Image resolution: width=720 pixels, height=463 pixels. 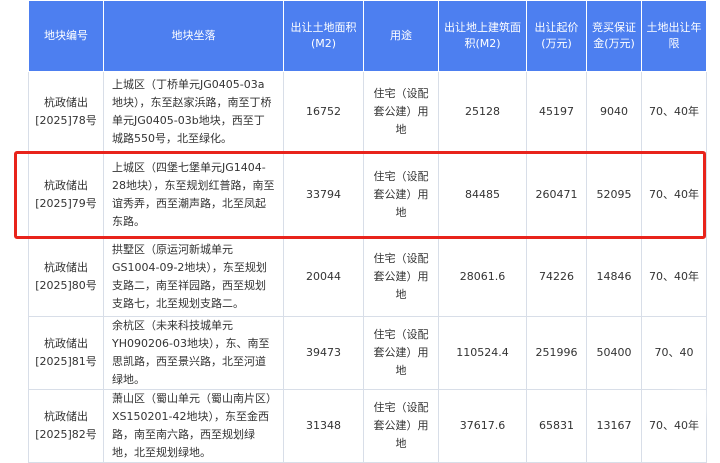 I want to click on parcel-id: 杭政储出[2025]82号, so click(x=66, y=426).